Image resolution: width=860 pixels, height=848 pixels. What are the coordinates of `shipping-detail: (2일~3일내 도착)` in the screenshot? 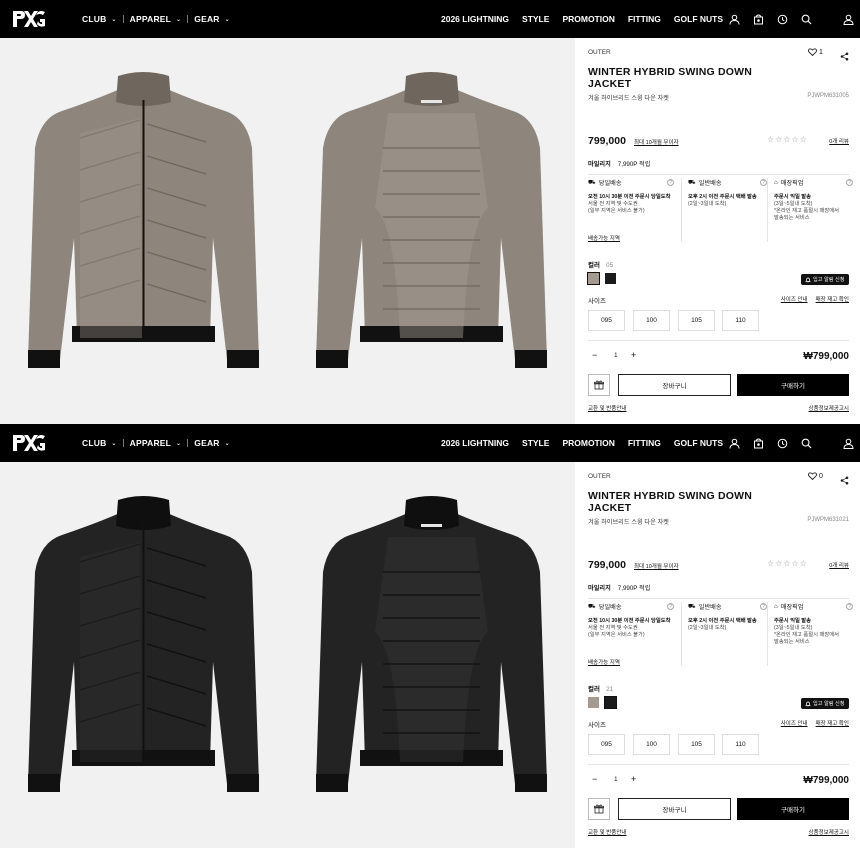 It's located at (707, 628).